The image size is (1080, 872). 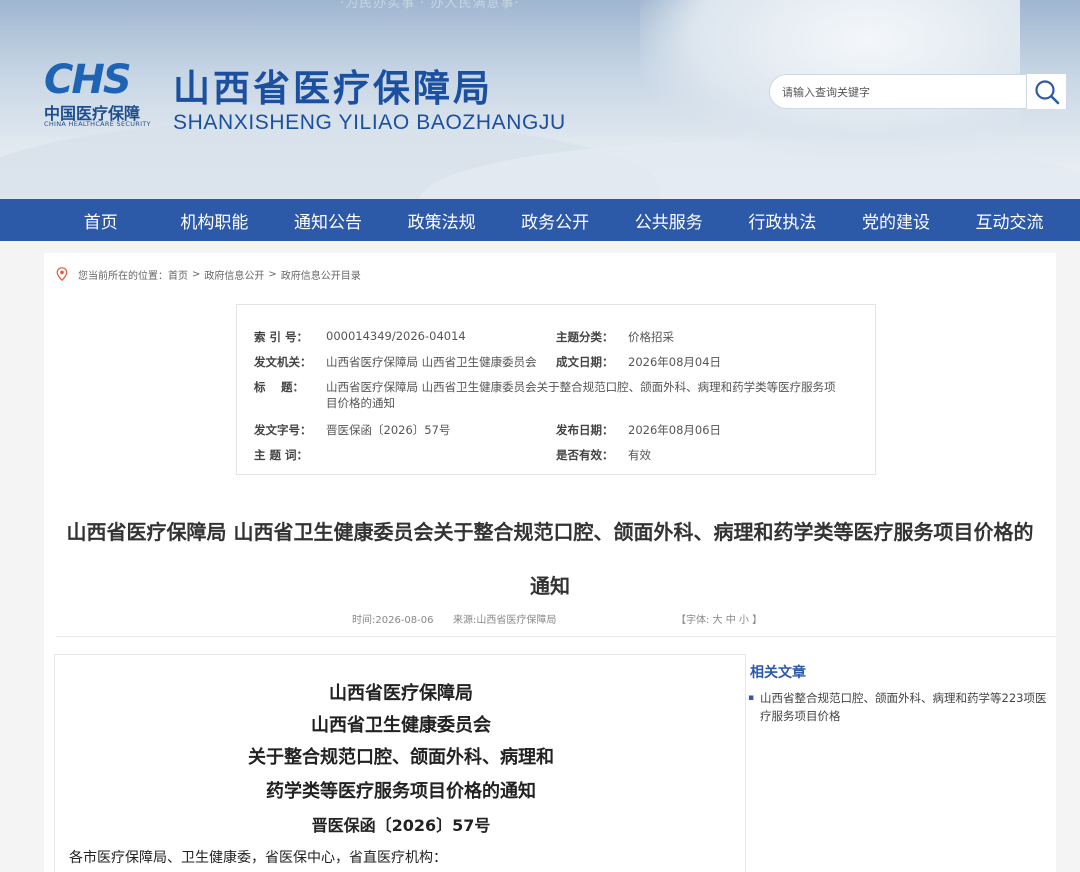 I want to click on font-size-switcher: 【字体: 大 中 小 】, so click(x=719, y=618).